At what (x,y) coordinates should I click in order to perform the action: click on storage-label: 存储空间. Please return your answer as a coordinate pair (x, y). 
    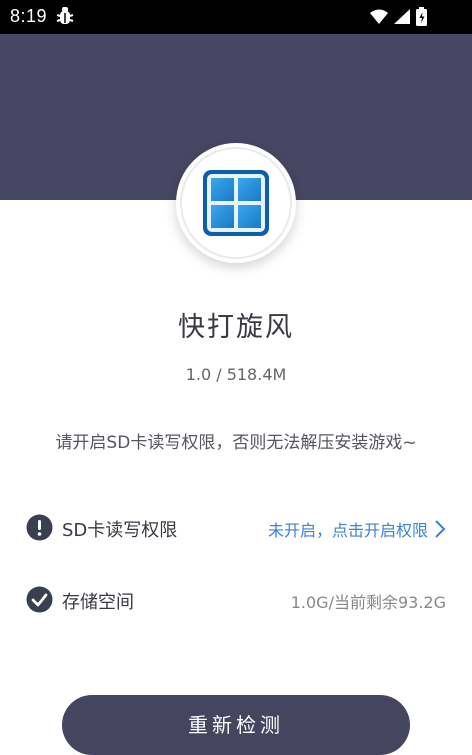
    Looking at the image, I should click on (98, 602).